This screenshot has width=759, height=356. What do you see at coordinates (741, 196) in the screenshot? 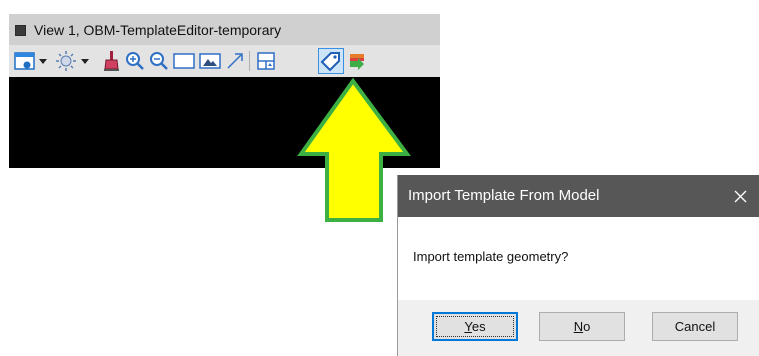
I see `close-icon` at bounding box center [741, 196].